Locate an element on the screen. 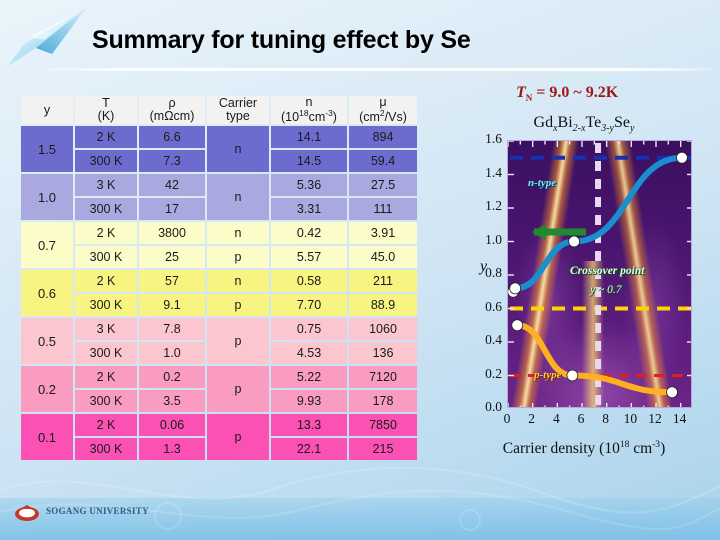  p-type-curve is located at coordinates (595, 359).